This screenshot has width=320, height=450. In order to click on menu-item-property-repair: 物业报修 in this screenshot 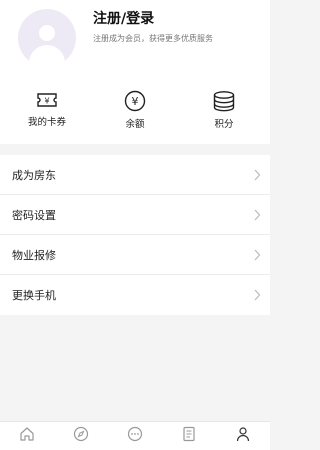, I will do `click(135, 255)`.